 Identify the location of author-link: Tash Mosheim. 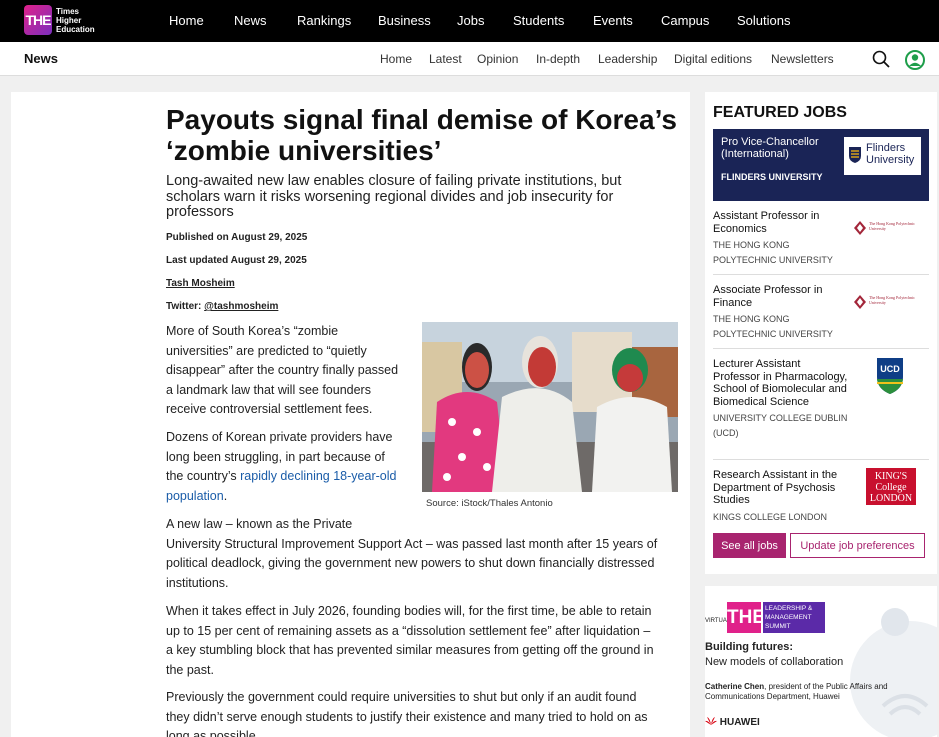
(200, 283).